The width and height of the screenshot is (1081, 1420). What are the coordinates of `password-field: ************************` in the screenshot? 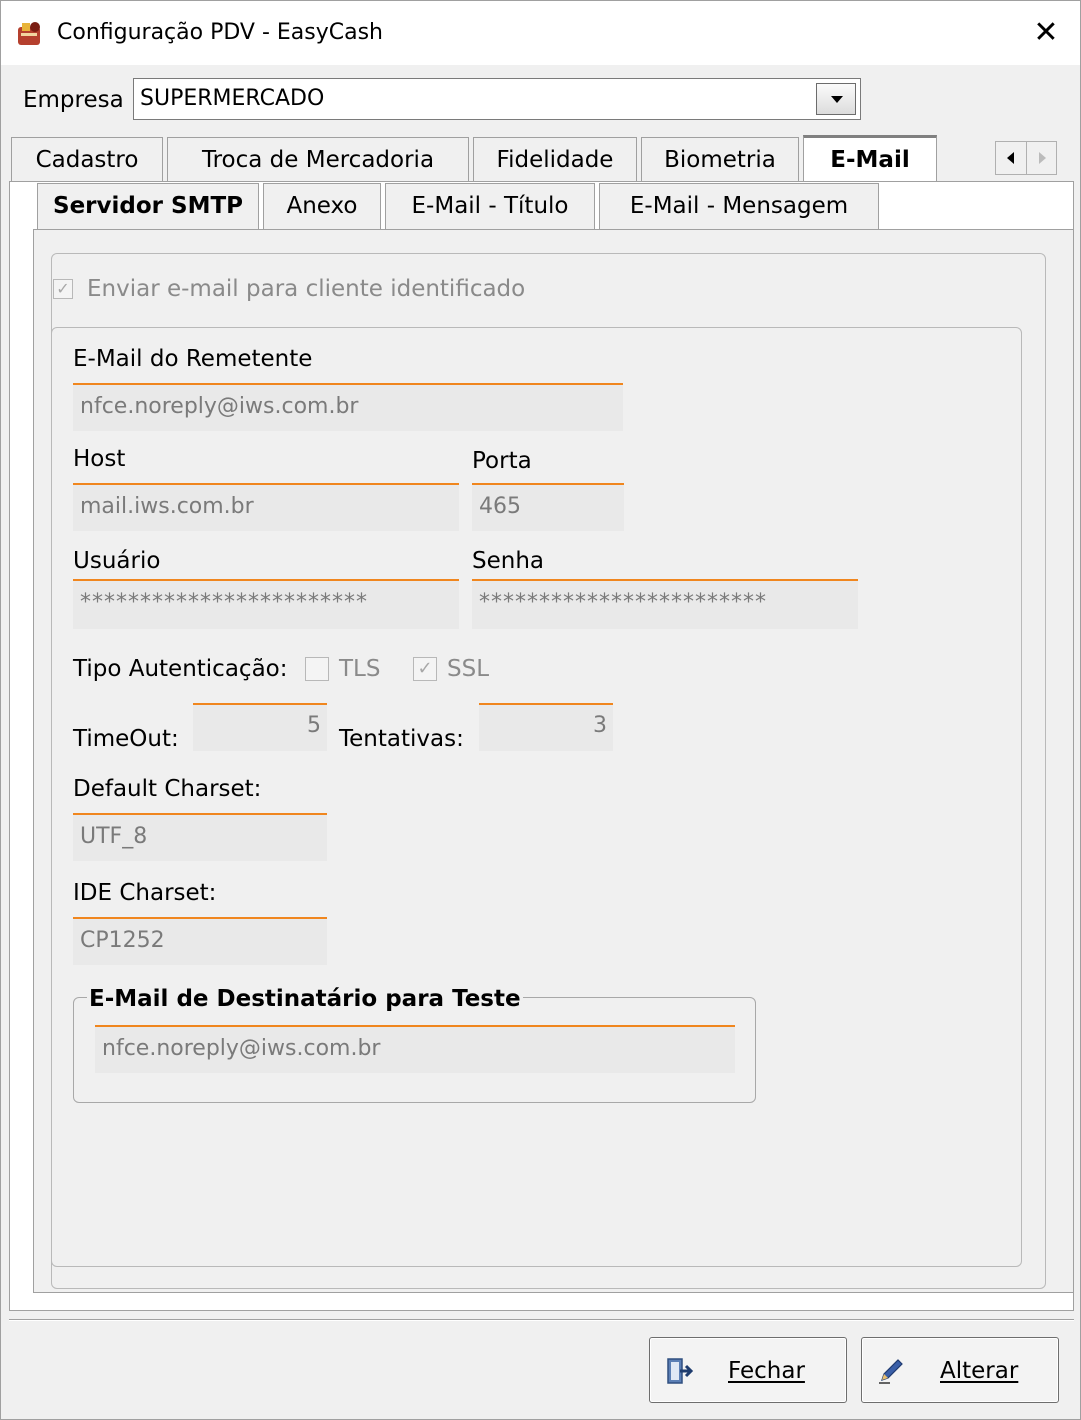 It's located at (665, 604).